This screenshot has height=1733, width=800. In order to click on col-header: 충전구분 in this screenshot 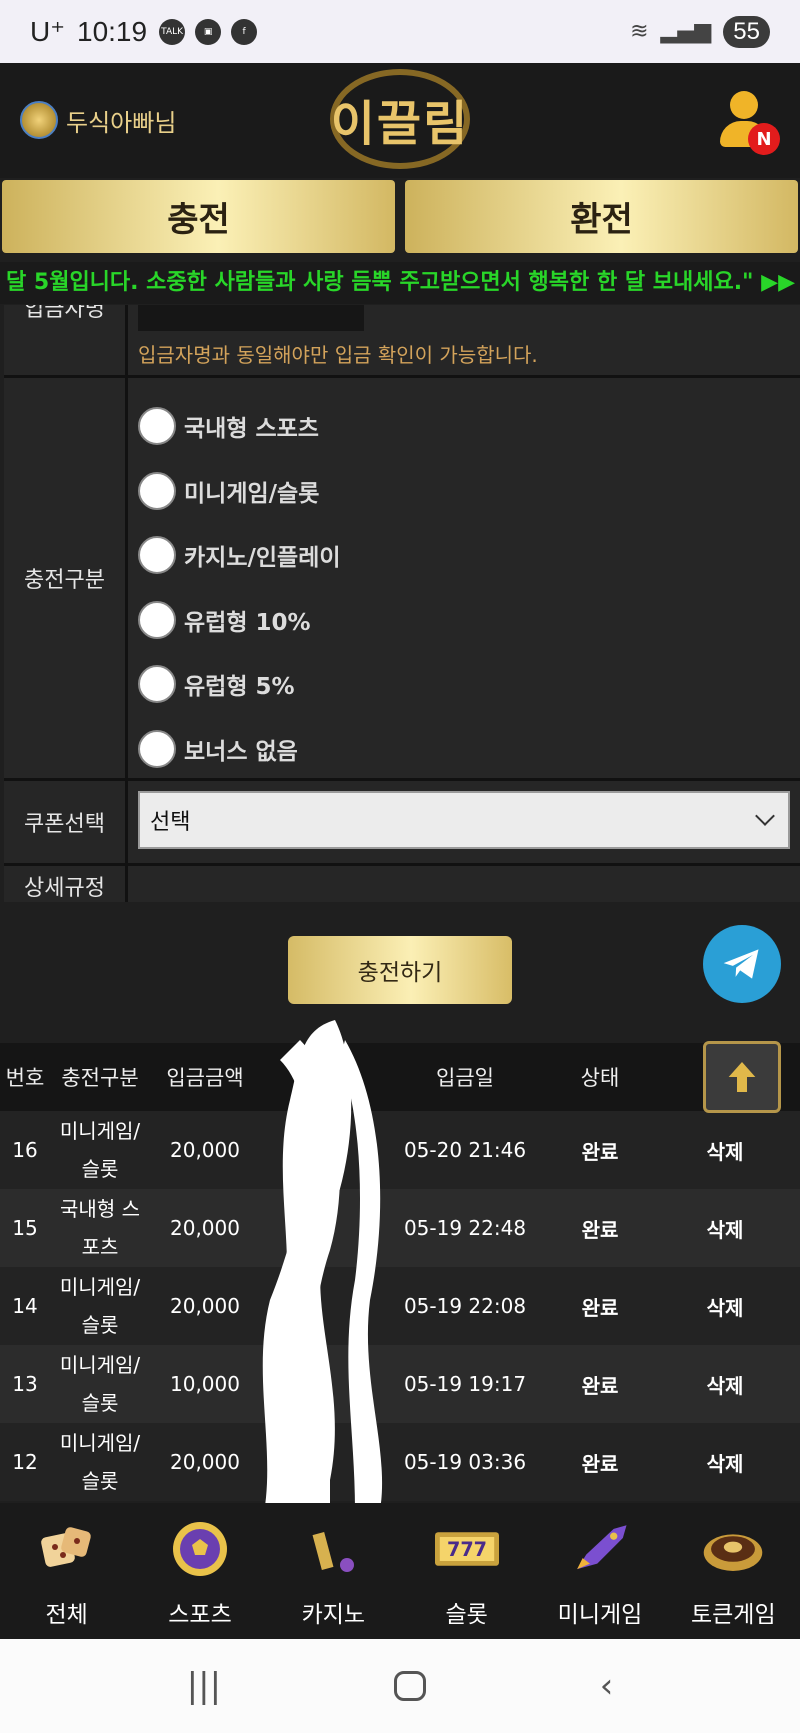, I will do `click(100, 1078)`.